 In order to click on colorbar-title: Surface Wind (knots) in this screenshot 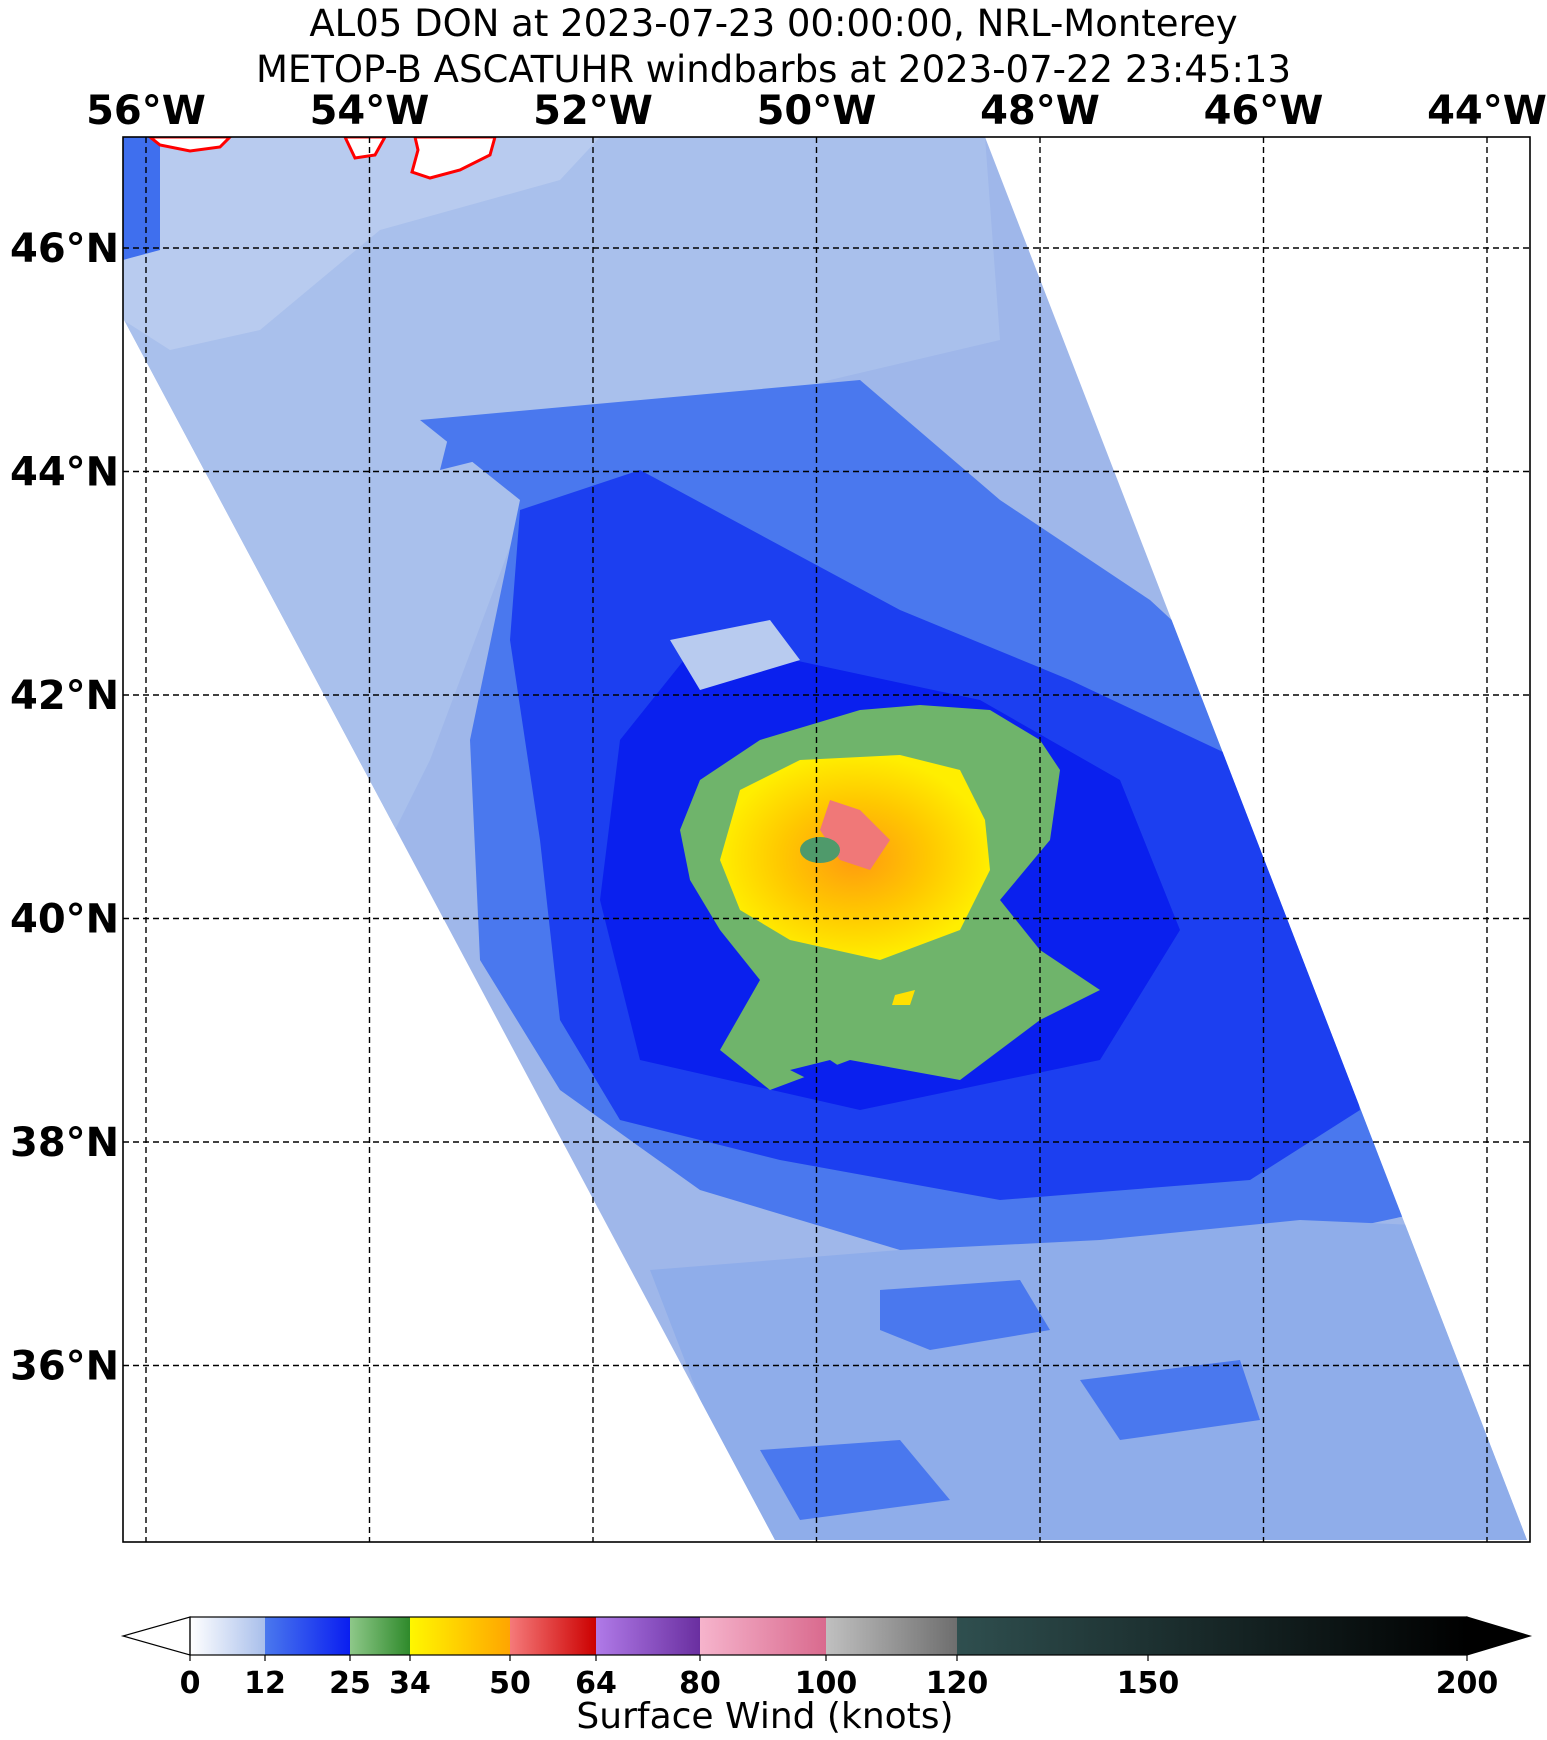, I will do `click(764, 1716)`.